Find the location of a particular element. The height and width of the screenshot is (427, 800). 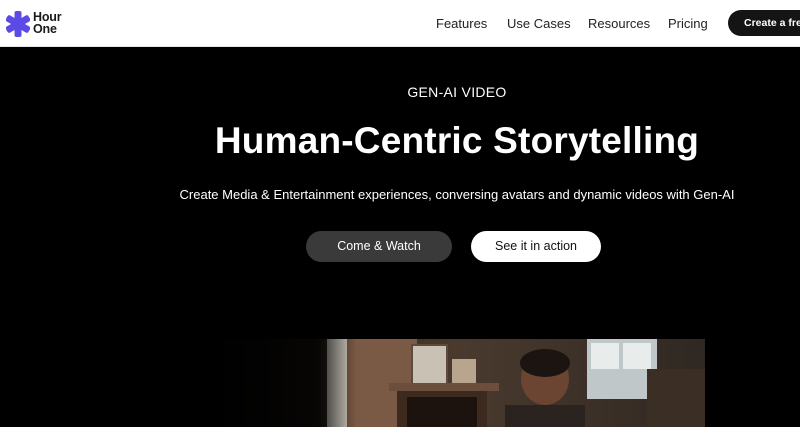

video-frame-image is located at coordinates (456, 383).